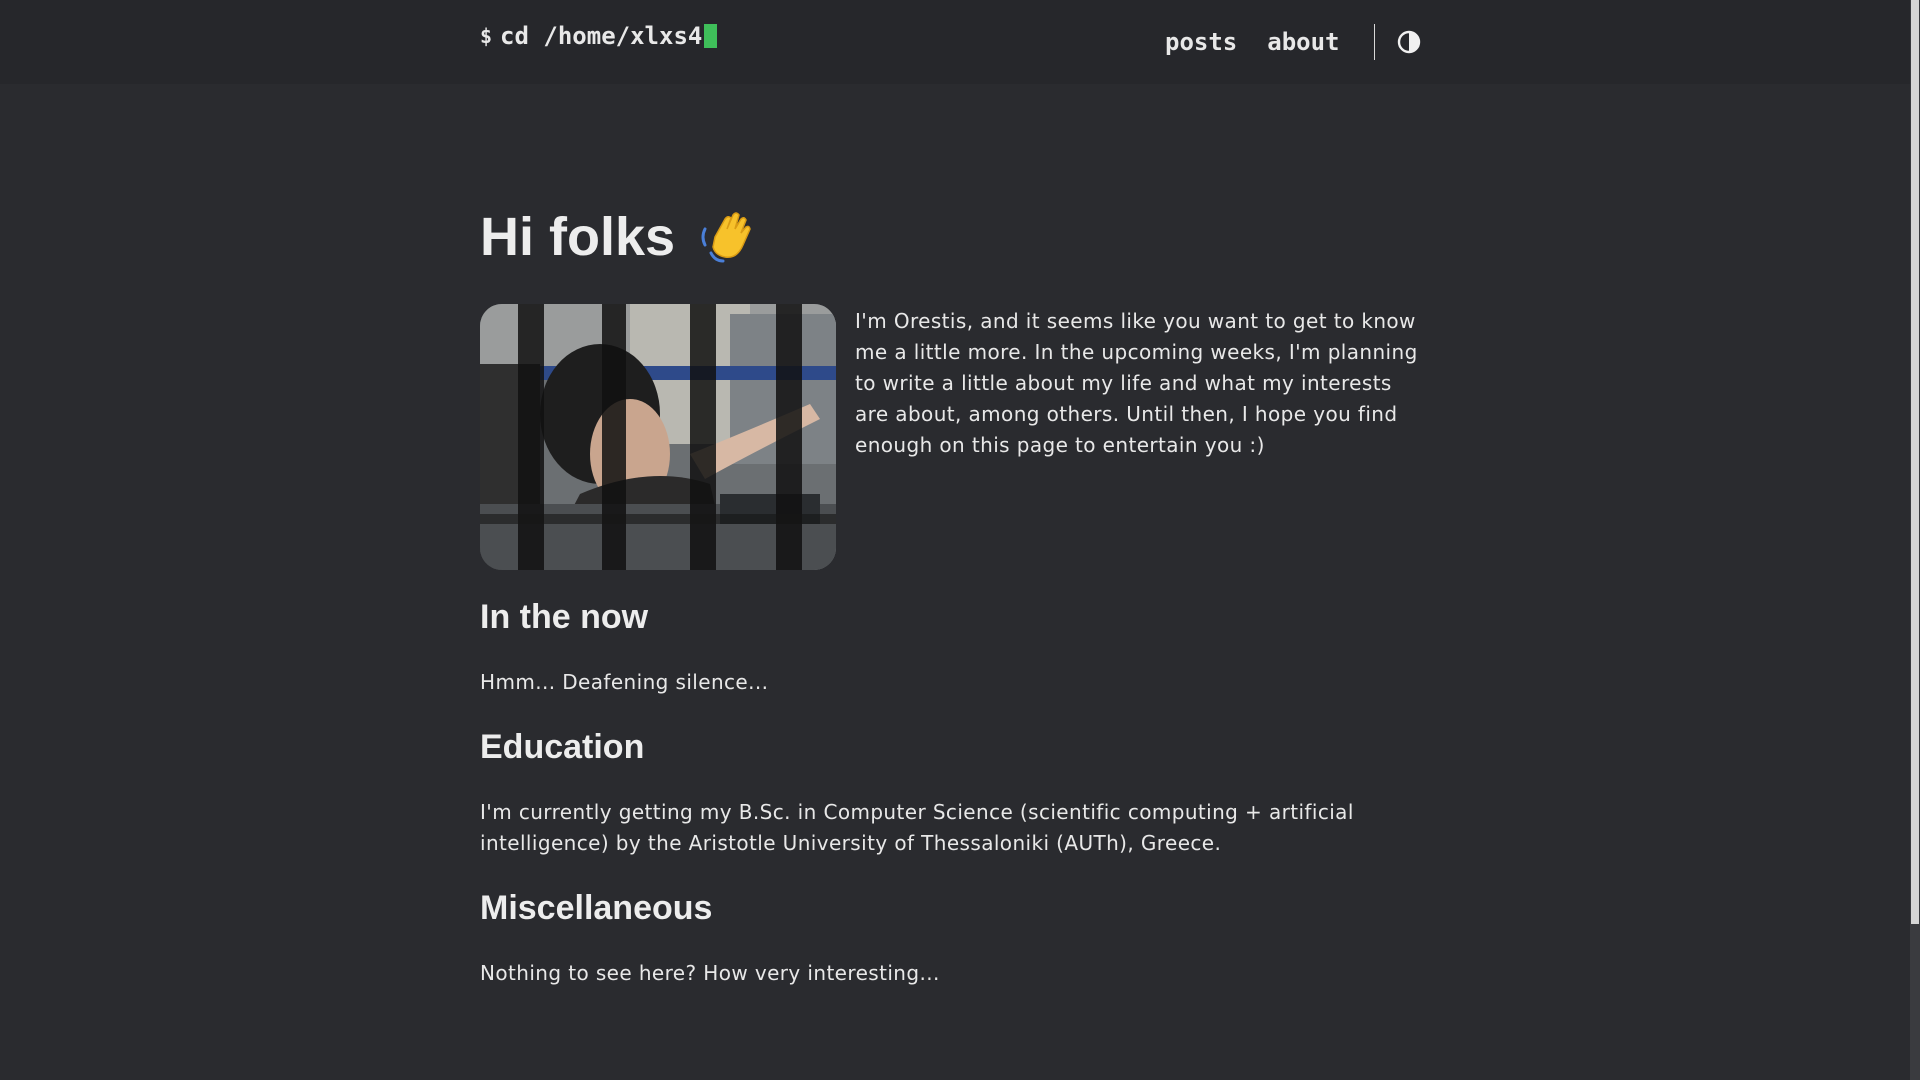 Image resolution: width=1920 pixels, height=1080 pixels. I want to click on page-scrollbar, so click(1915, 540).